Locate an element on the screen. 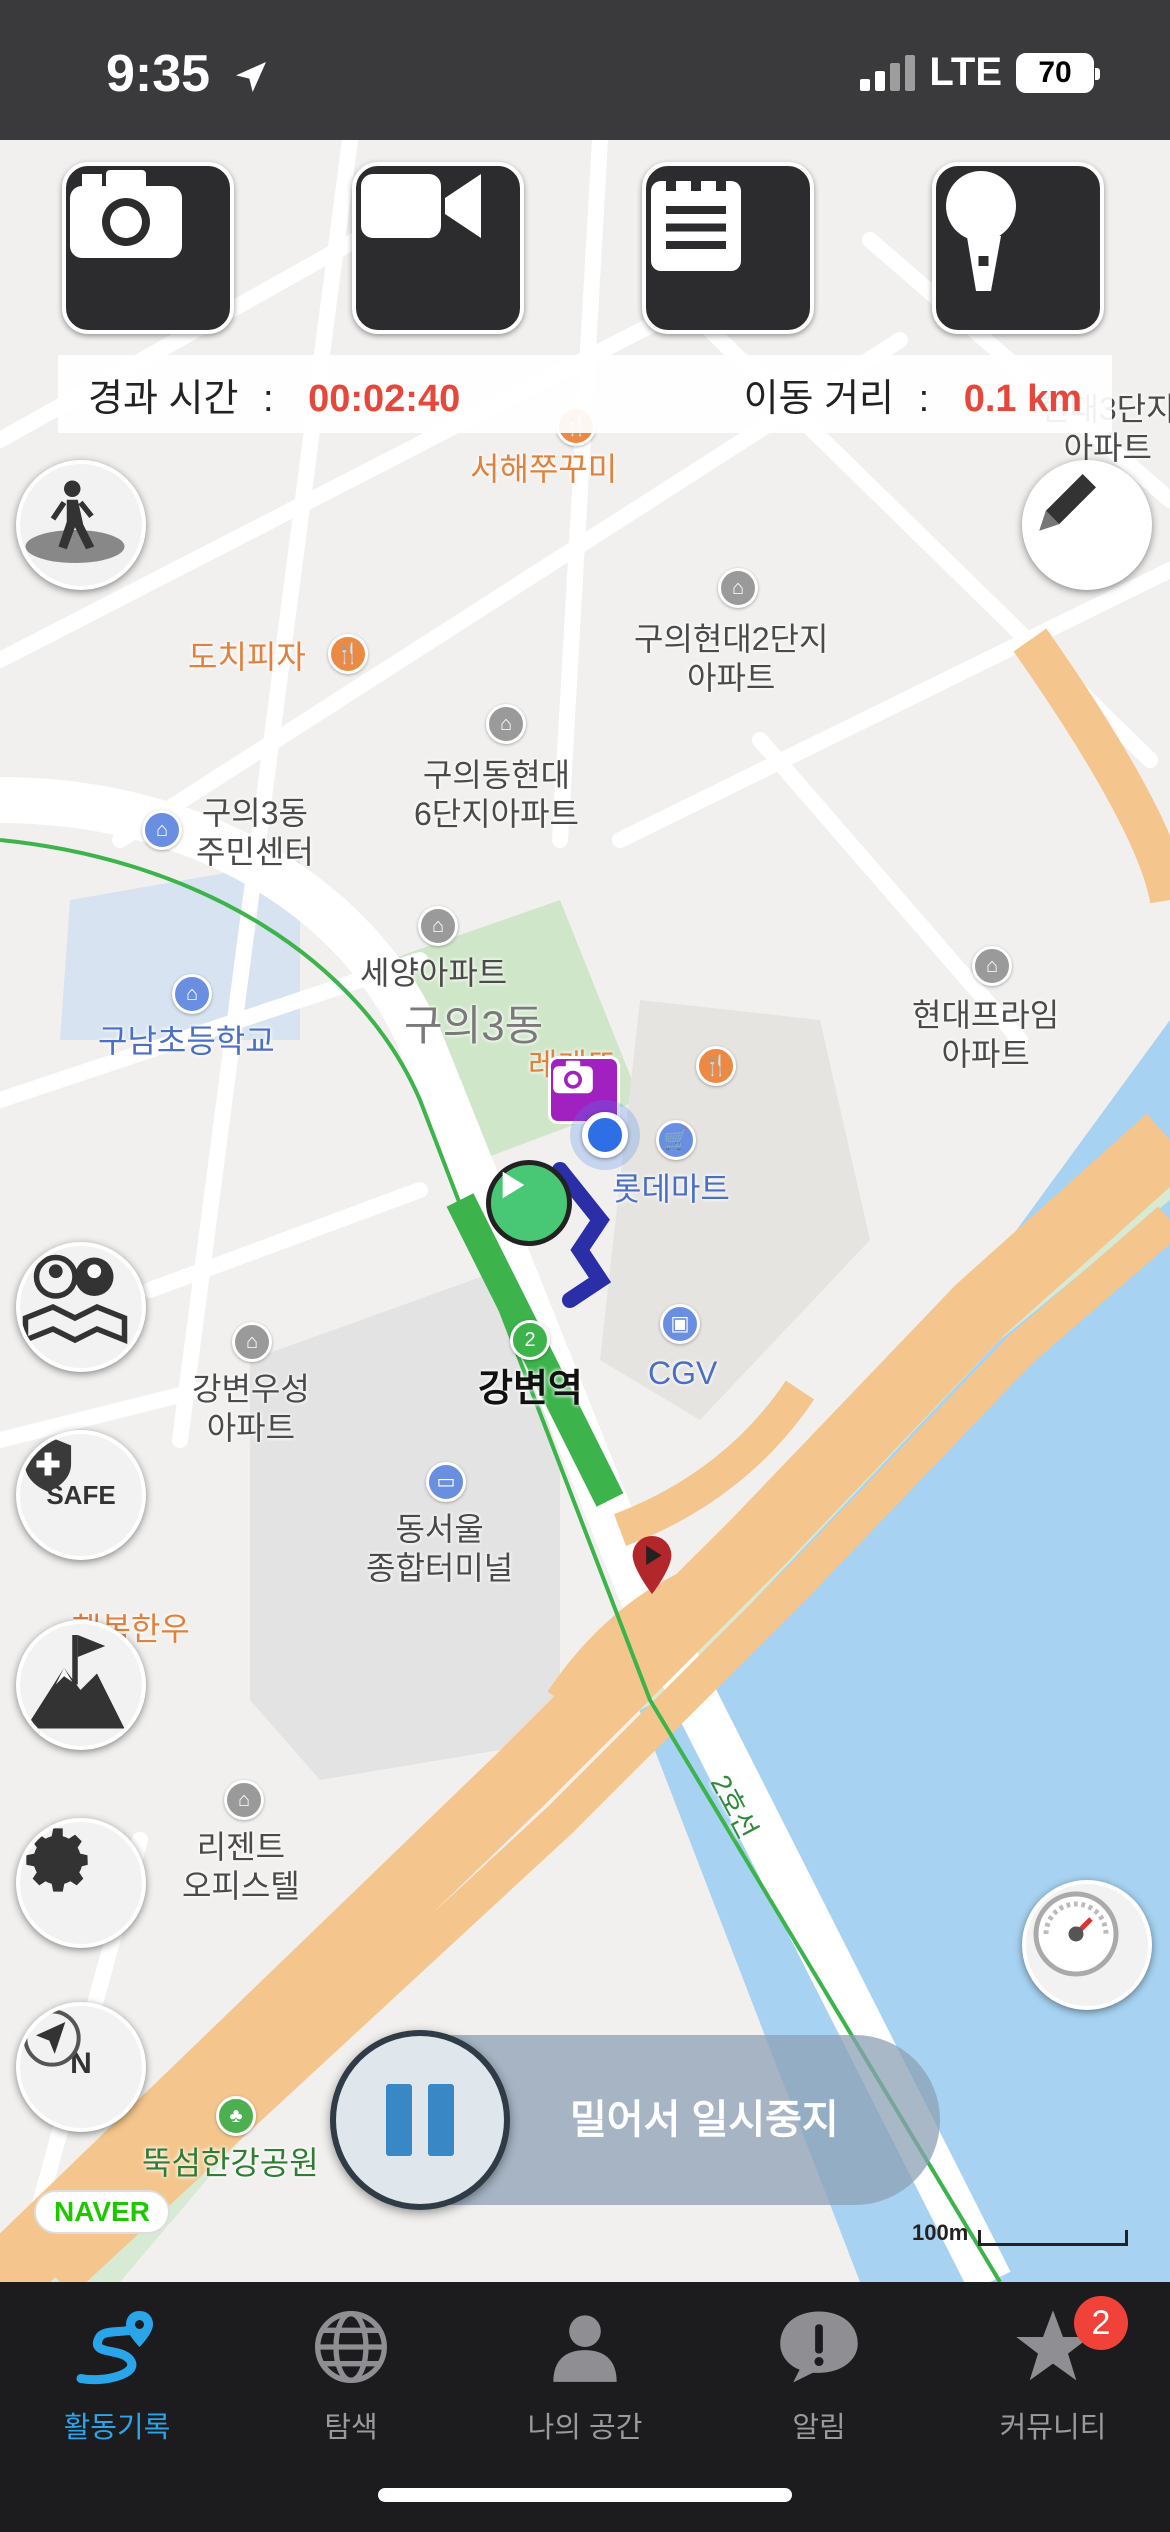 Image resolution: width=1170 pixels, height=2532 pixels. compass-button: N is located at coordinates (81, 2067).